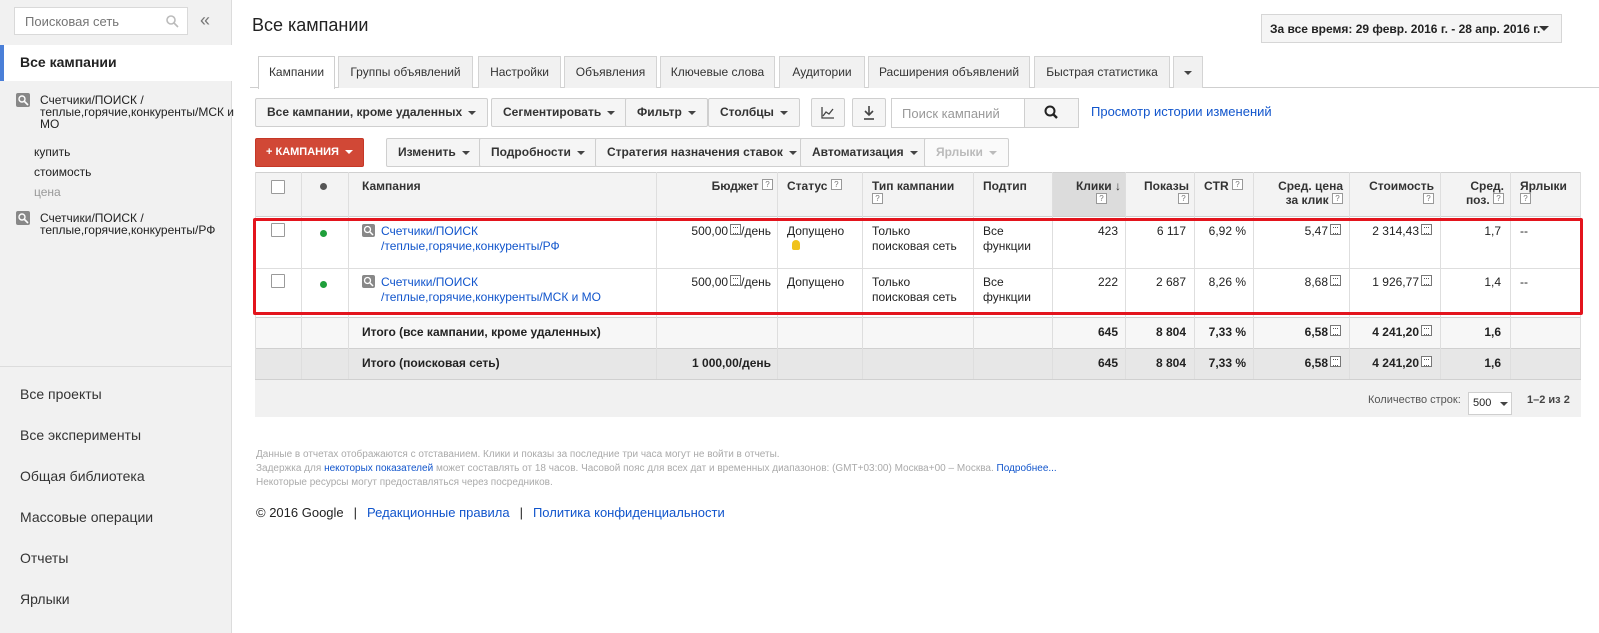  Describe the element at coordinates (430, 282) in the screenshot. I see `campaign-name-line: Счетчики/ПОИСК` at that location.